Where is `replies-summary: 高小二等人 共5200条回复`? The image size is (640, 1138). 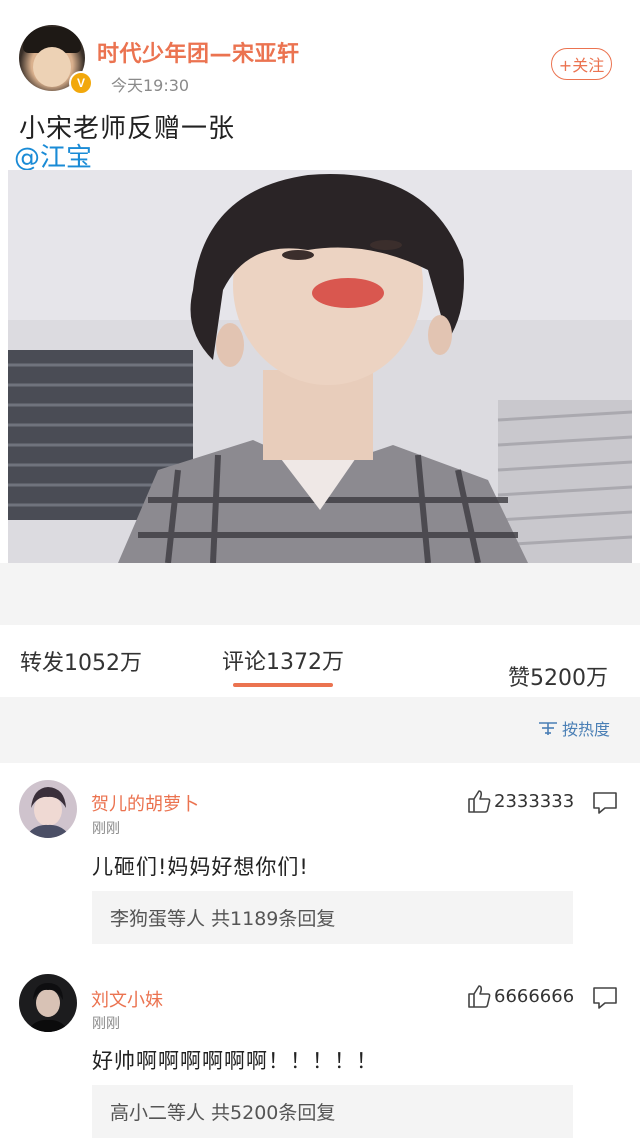 replies-summary: 高小二等人 共5200条回复 is located at coordinates (332, 1111).